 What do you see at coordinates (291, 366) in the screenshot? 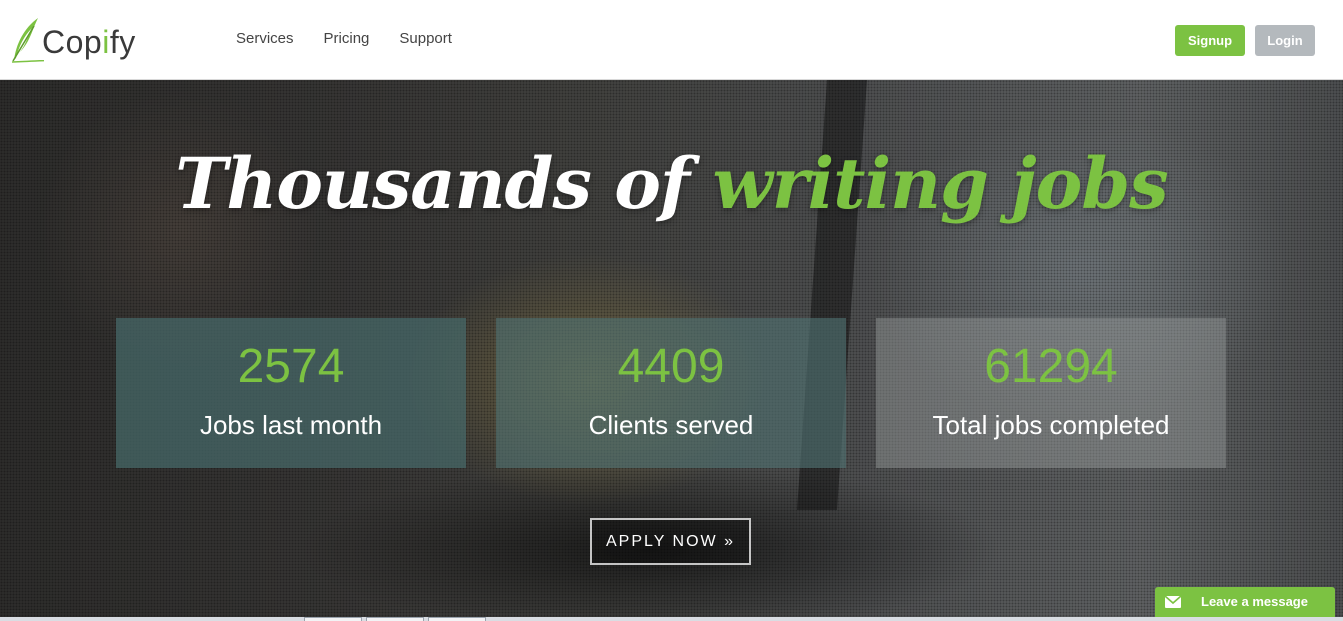
I see `stat-number: 2574` at bounding box center [291, 366].